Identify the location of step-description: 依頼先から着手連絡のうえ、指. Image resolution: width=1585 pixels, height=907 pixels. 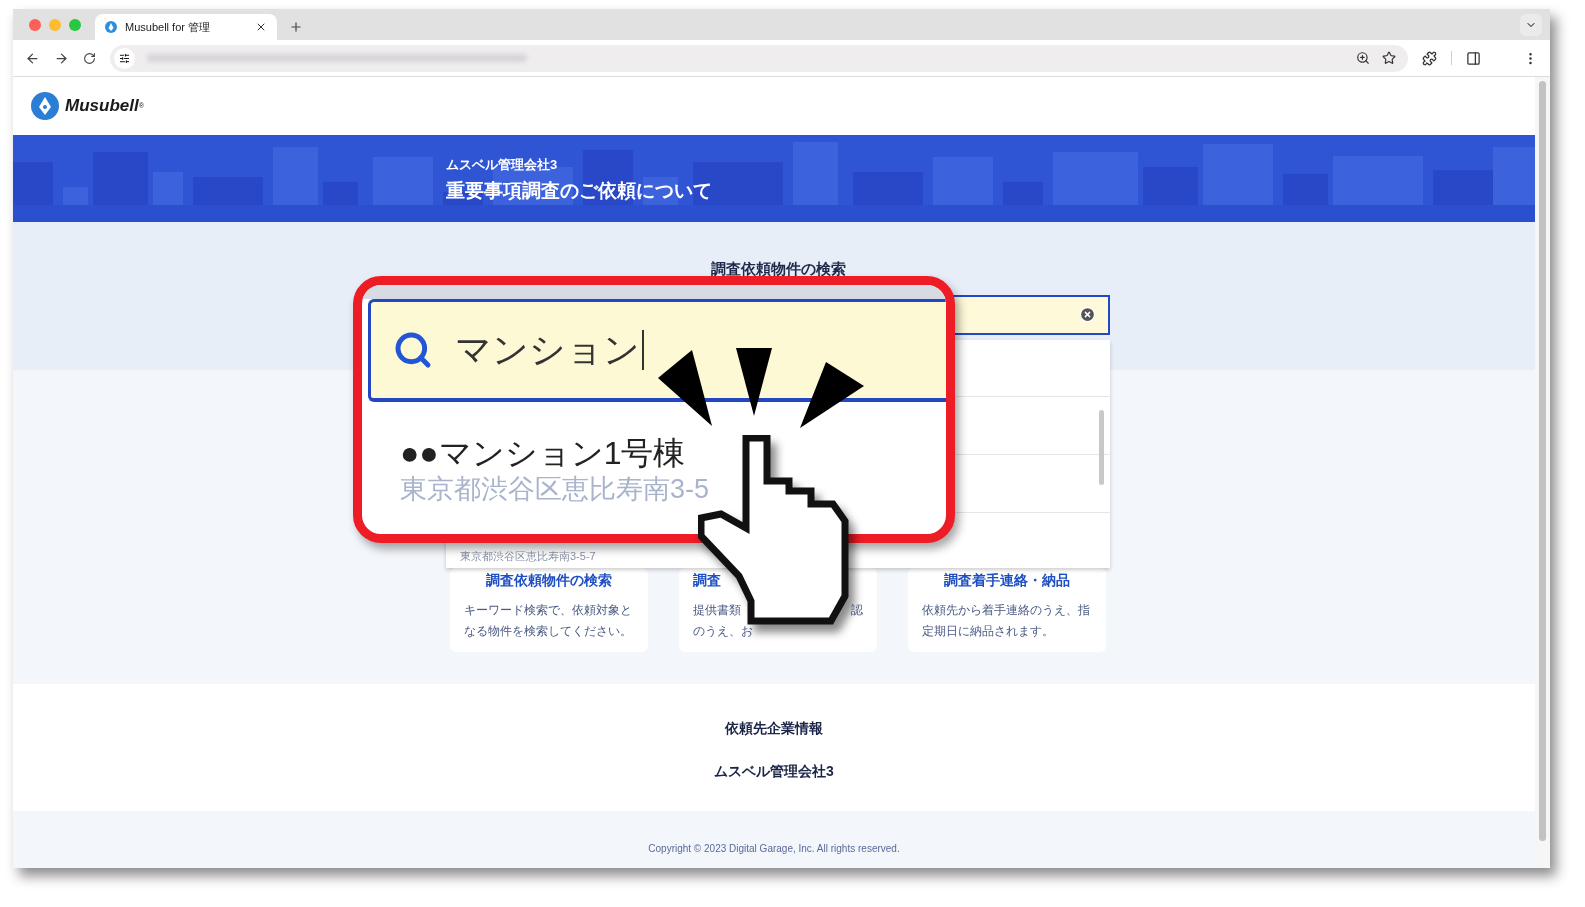
(1006, 610).